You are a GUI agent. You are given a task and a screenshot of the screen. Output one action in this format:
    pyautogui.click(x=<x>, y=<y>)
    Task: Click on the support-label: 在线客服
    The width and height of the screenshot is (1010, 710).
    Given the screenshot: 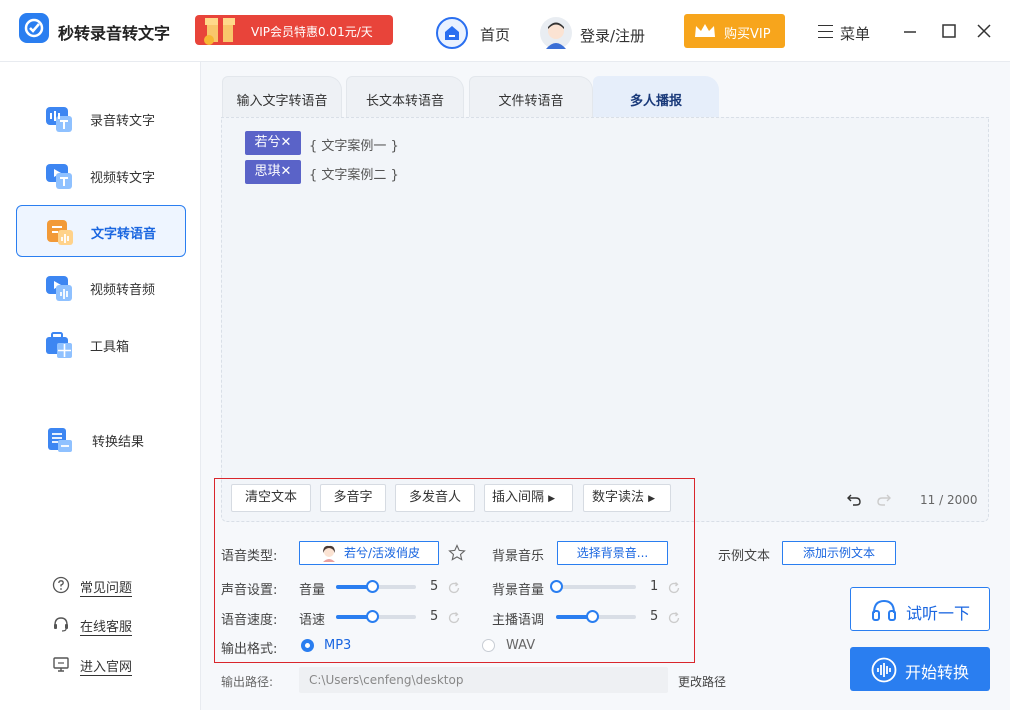 What is the action you would take?
    pyautogui.click(x=106, y=626)
    